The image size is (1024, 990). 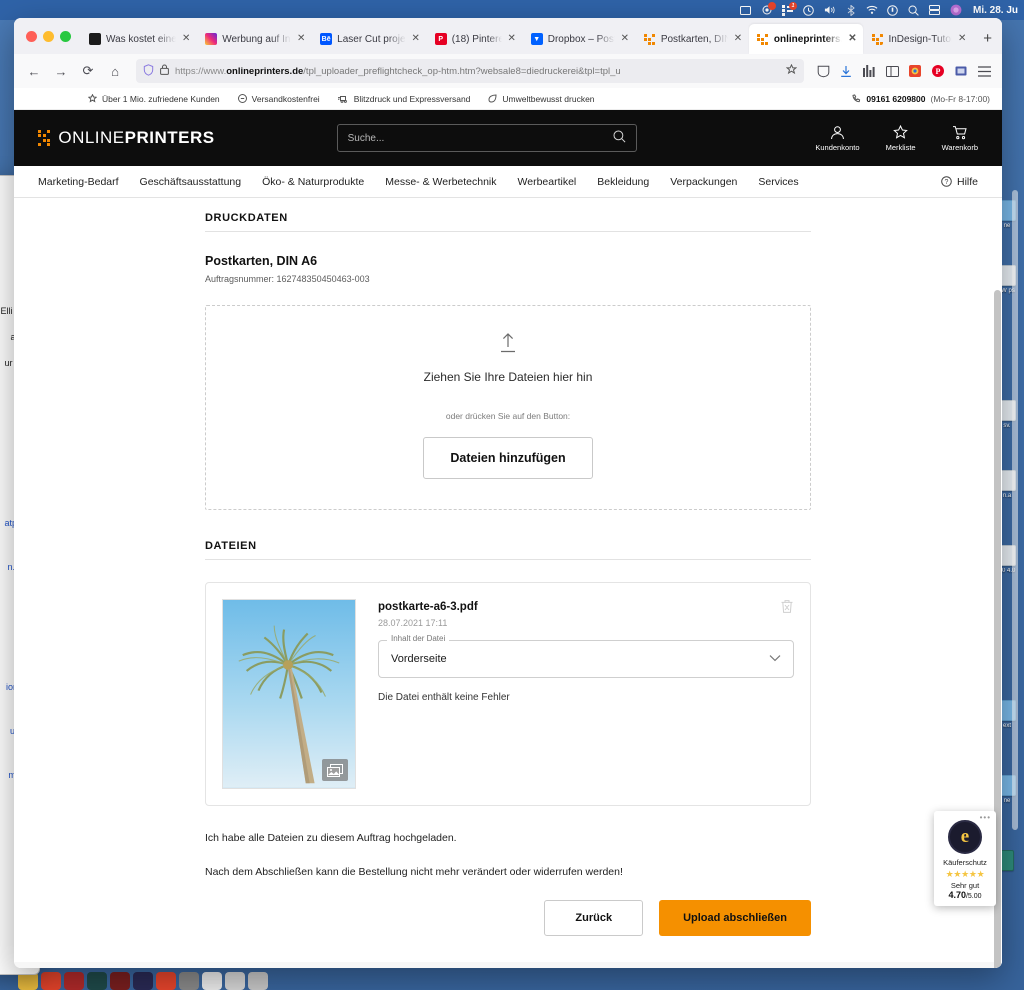 I want to click on shield-icon, so click(x=148, y=71).